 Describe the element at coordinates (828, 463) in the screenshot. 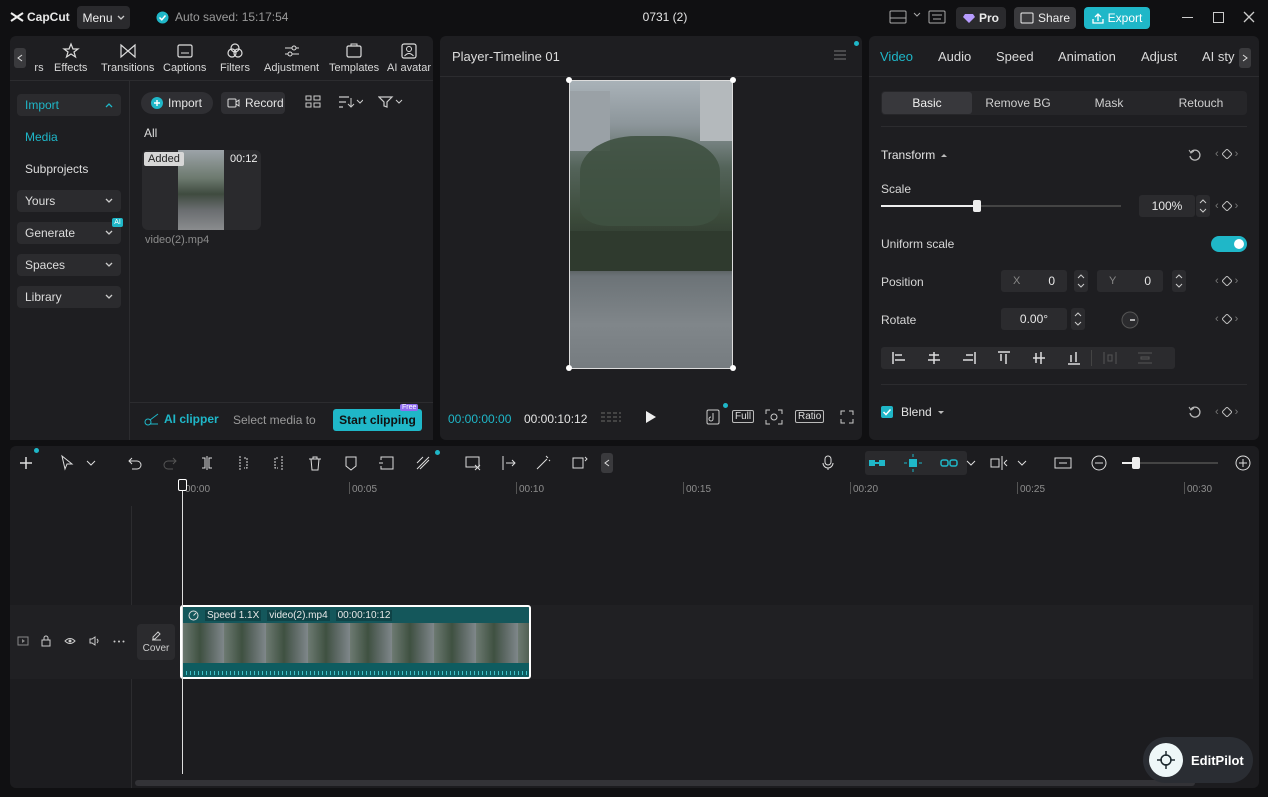

I see `microphone-icon` at that location.